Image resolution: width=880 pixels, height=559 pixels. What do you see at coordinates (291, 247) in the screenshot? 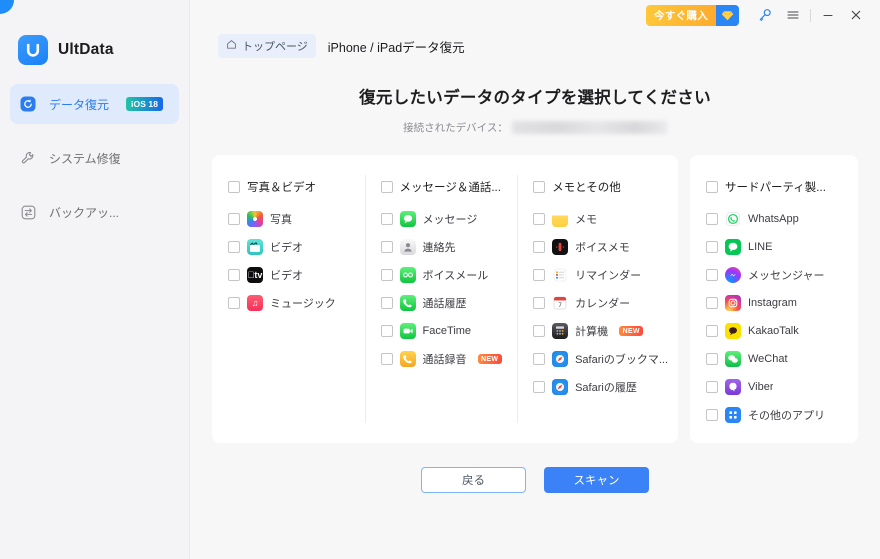
I see `list-item-videos: ビデオ` at bounding box center [291, 247].